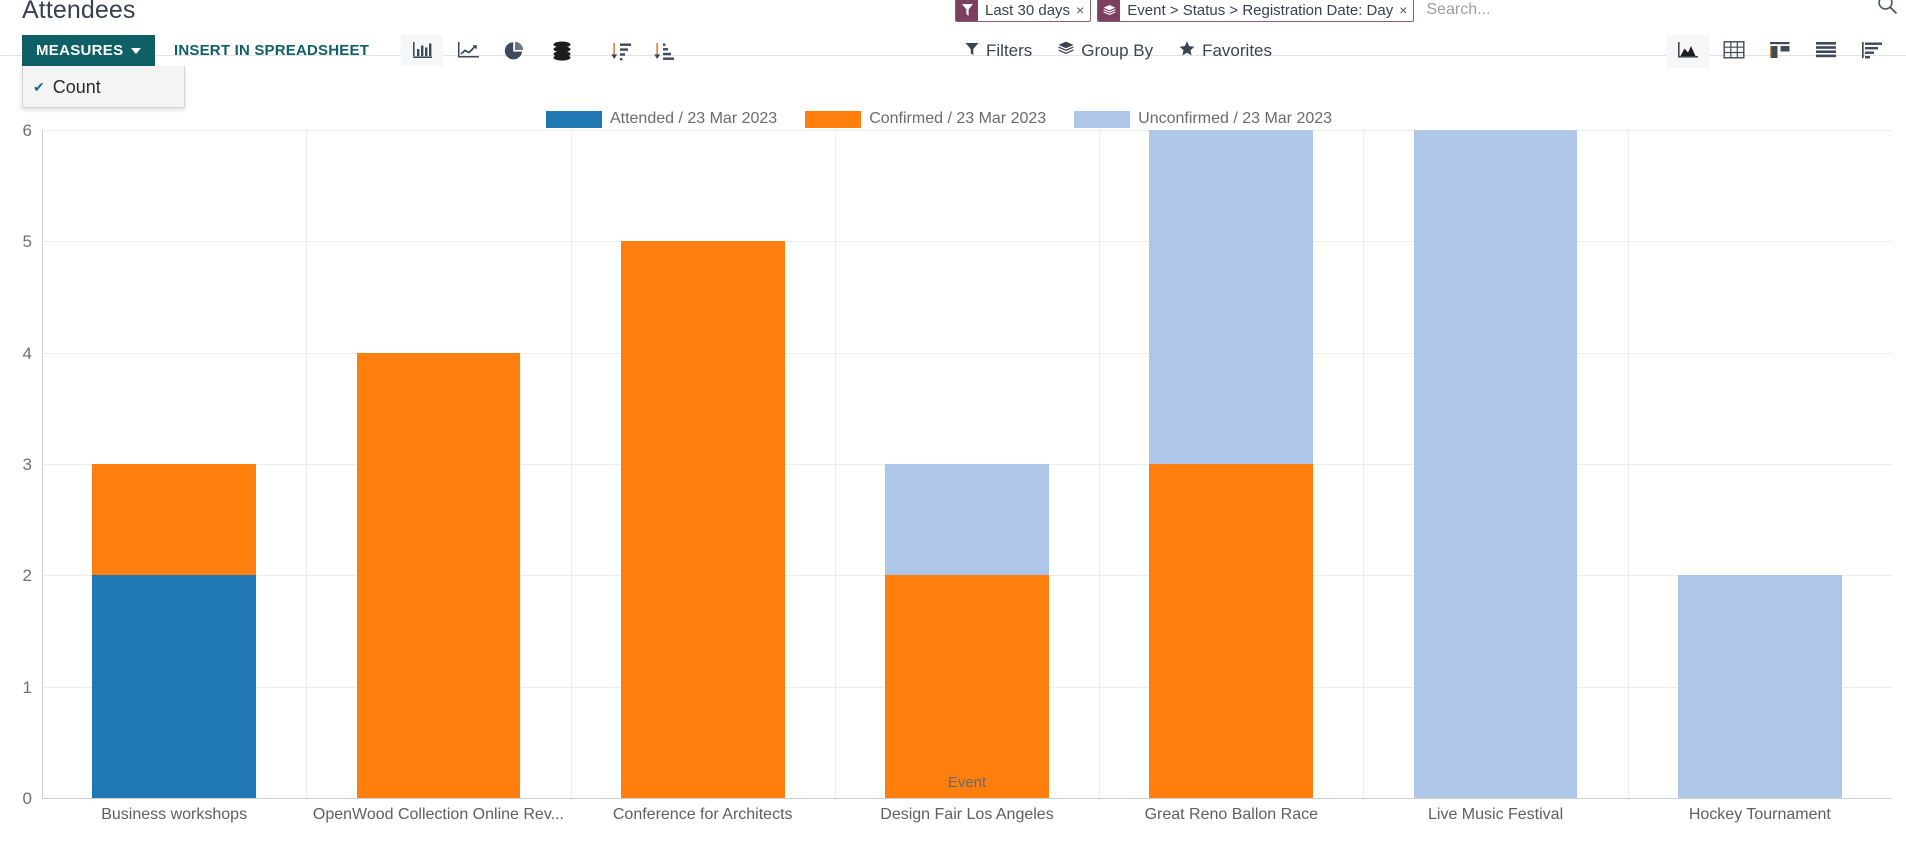 The height and width of the screenshot is (855, 1906). I want to click on pivot-view-button, so click(1734, 51).